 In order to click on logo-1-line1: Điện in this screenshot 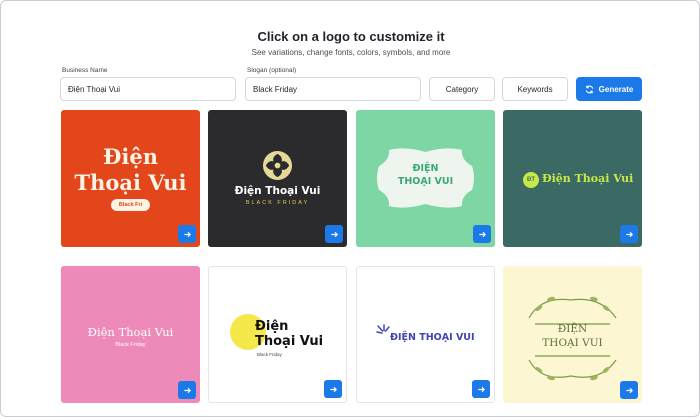, I will do `click(130, 156)`.